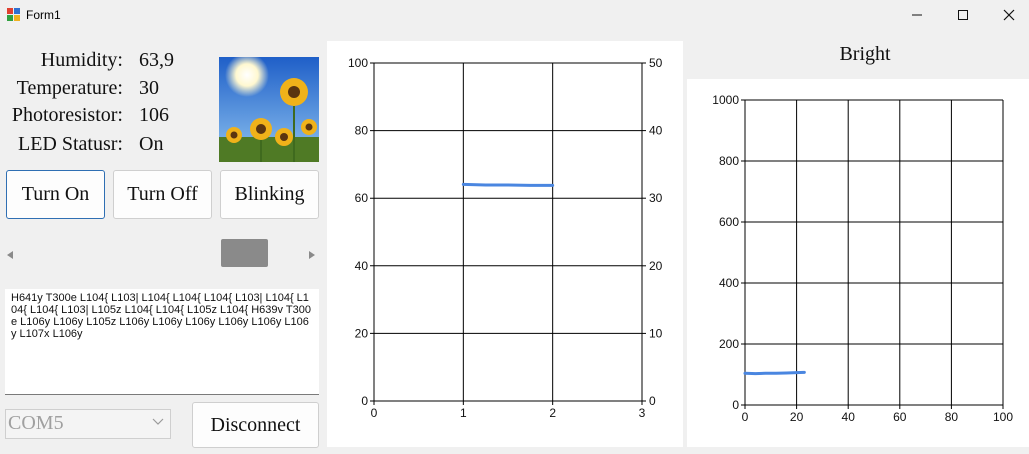 The width and height of the screenshot is (1029, 454). What do you see at coordinates (849, 417) in the screenshot?
I see `x-tick-label: 40` at bounding box center [849, 417].